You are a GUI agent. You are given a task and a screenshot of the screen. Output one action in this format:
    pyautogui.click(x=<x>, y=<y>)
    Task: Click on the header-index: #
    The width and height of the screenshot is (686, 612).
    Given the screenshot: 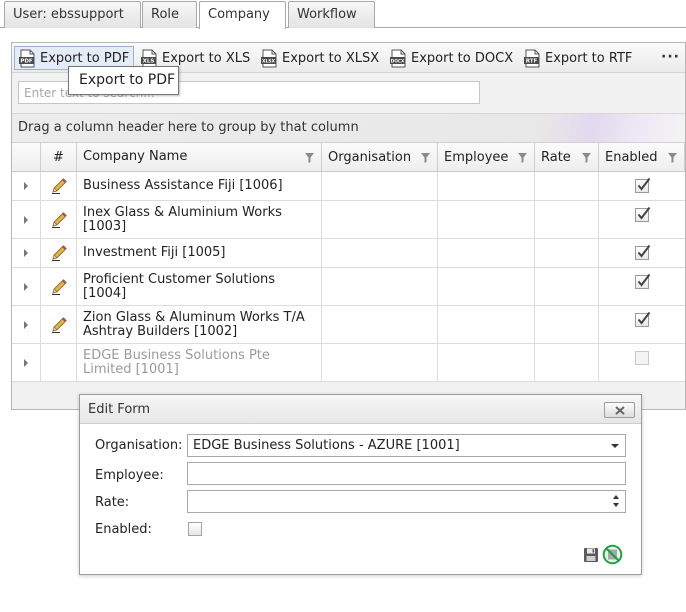 What is the action you would take?
    pyautogui.click(x=59, y=157)
    